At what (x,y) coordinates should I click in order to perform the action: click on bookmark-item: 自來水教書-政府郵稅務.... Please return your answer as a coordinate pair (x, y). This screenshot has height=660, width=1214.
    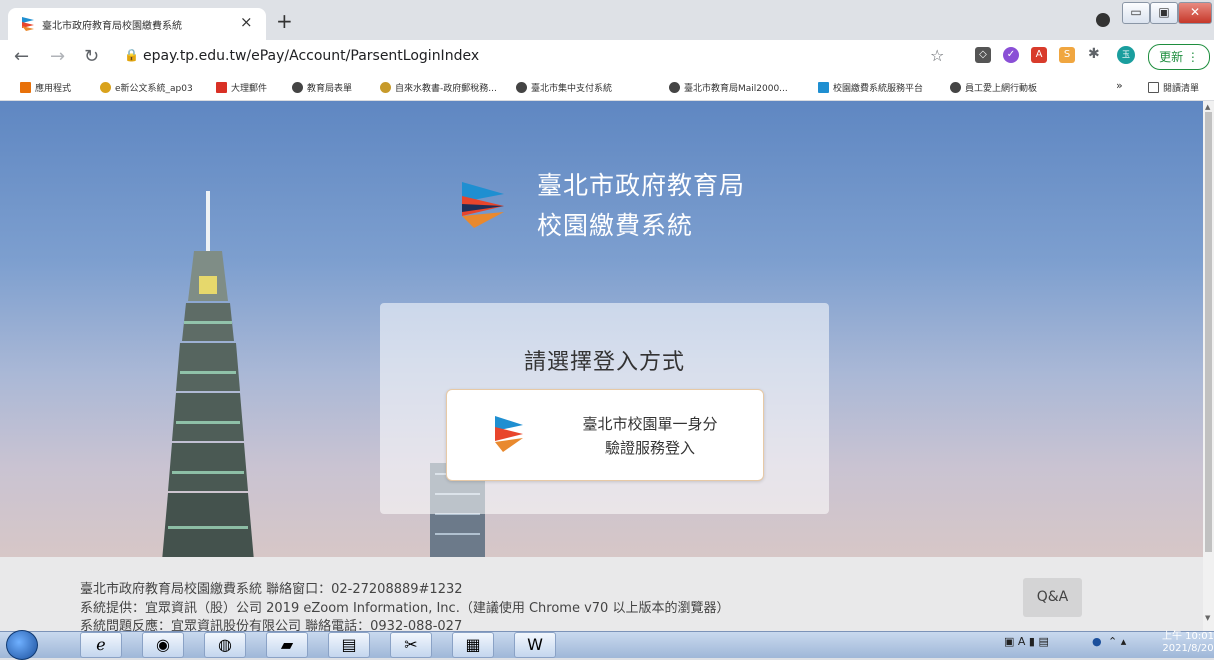
    Looking at the image, I should click on (438, 87).